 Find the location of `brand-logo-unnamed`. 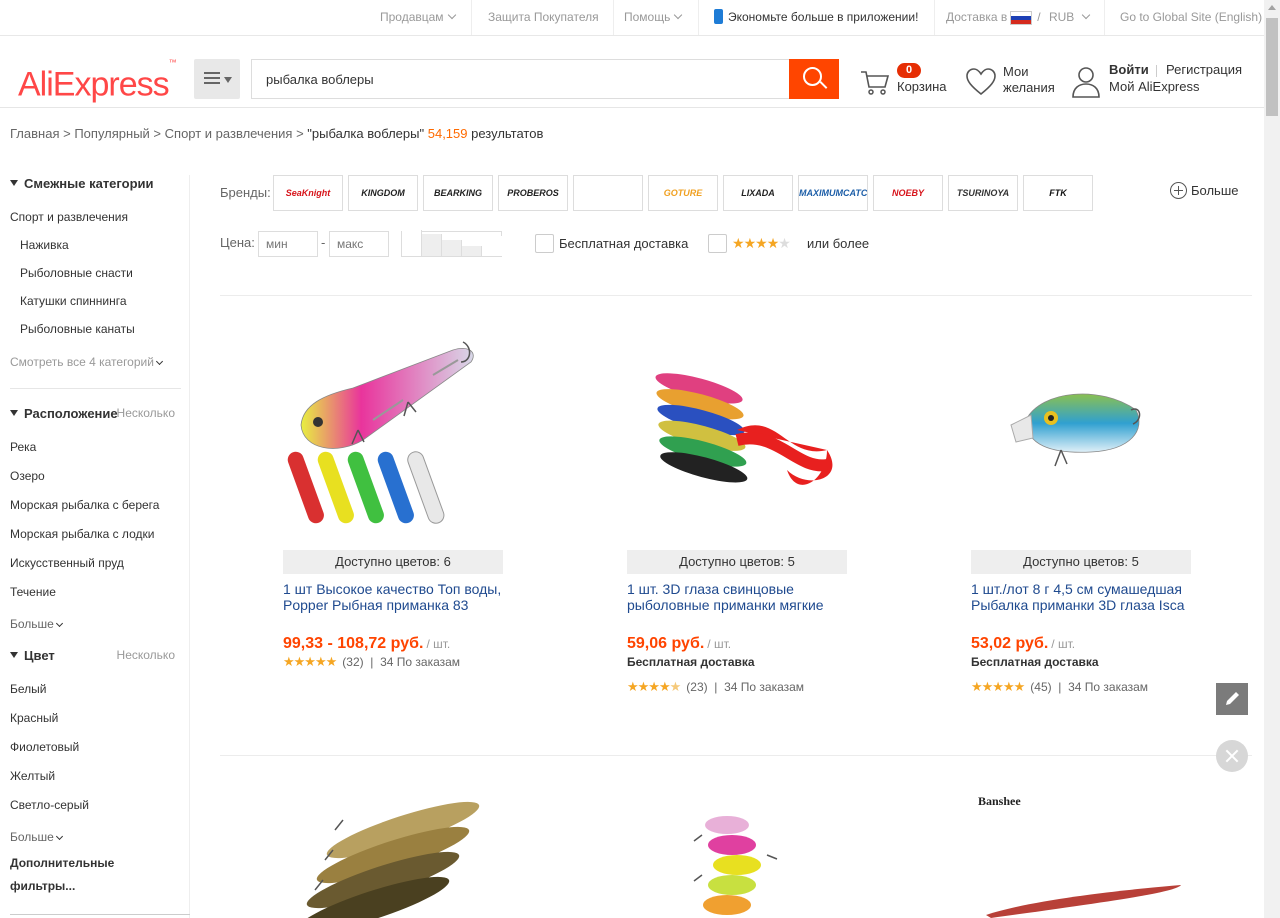

brand-logo-unnamed is located at coordinates (608, 193).